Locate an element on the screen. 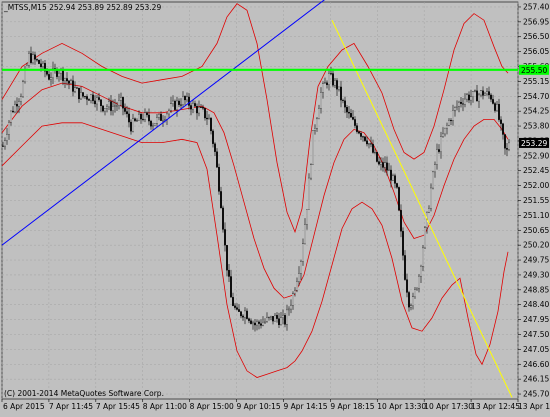  price-tick-label: 255.15 is located at coordinates (536, 81).